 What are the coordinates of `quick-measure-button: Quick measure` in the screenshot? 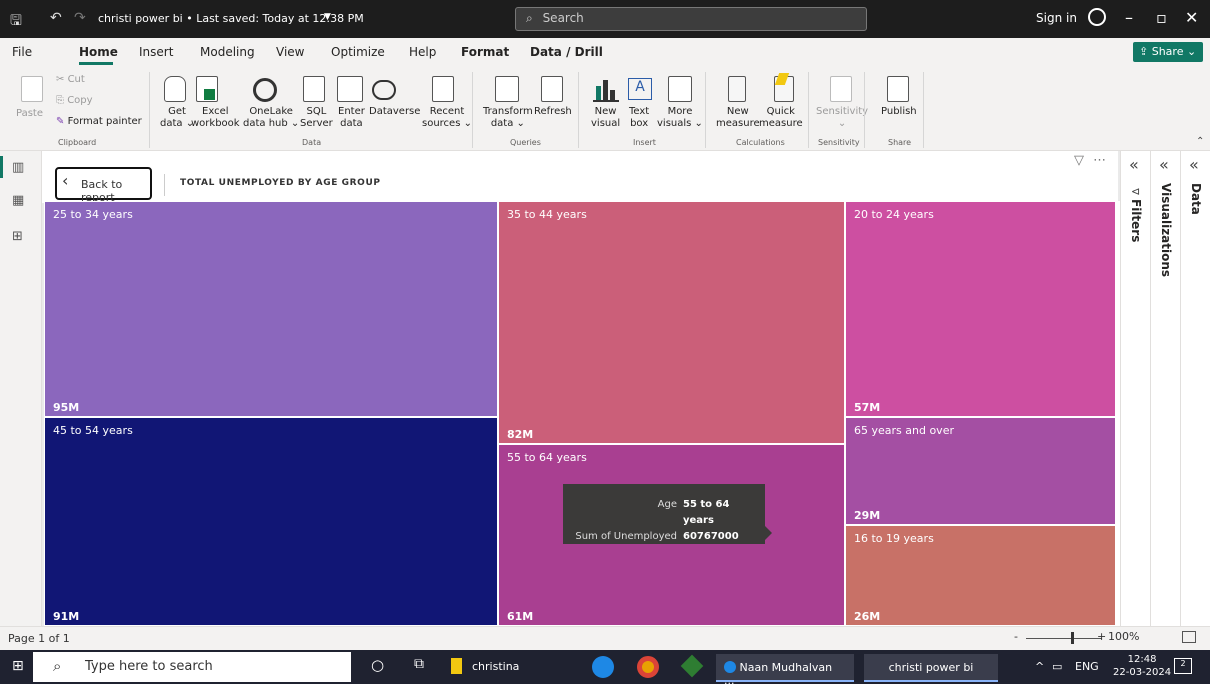 It's located at (781, 118).